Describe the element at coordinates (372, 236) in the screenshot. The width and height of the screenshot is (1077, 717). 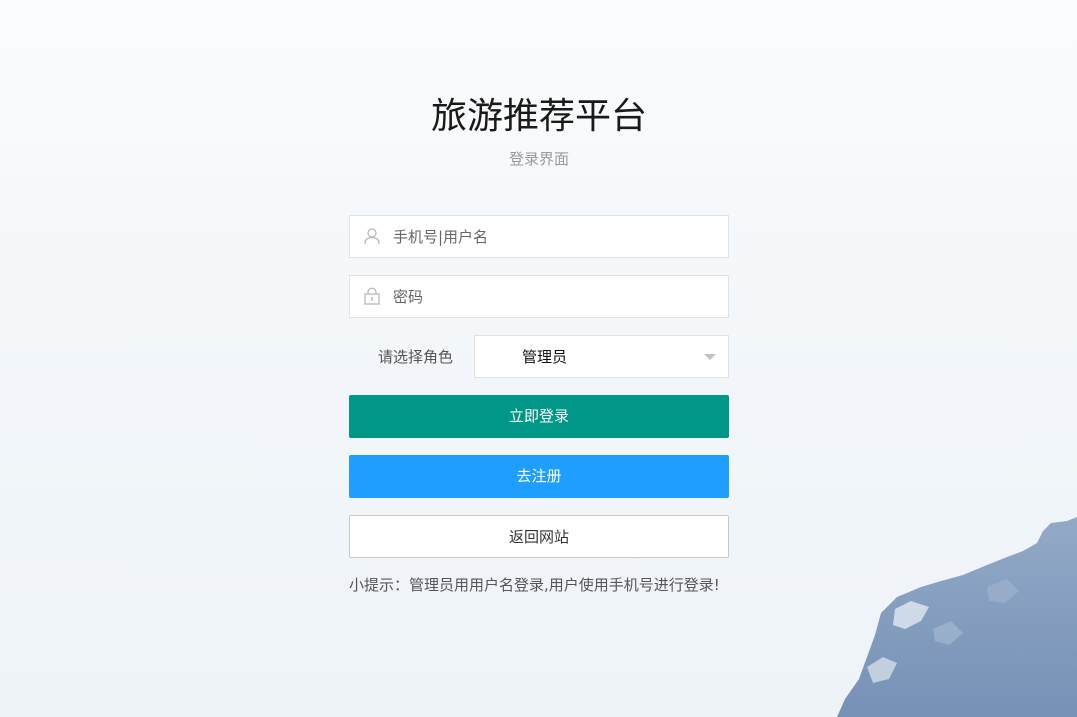
I see `user-icon` at that location.